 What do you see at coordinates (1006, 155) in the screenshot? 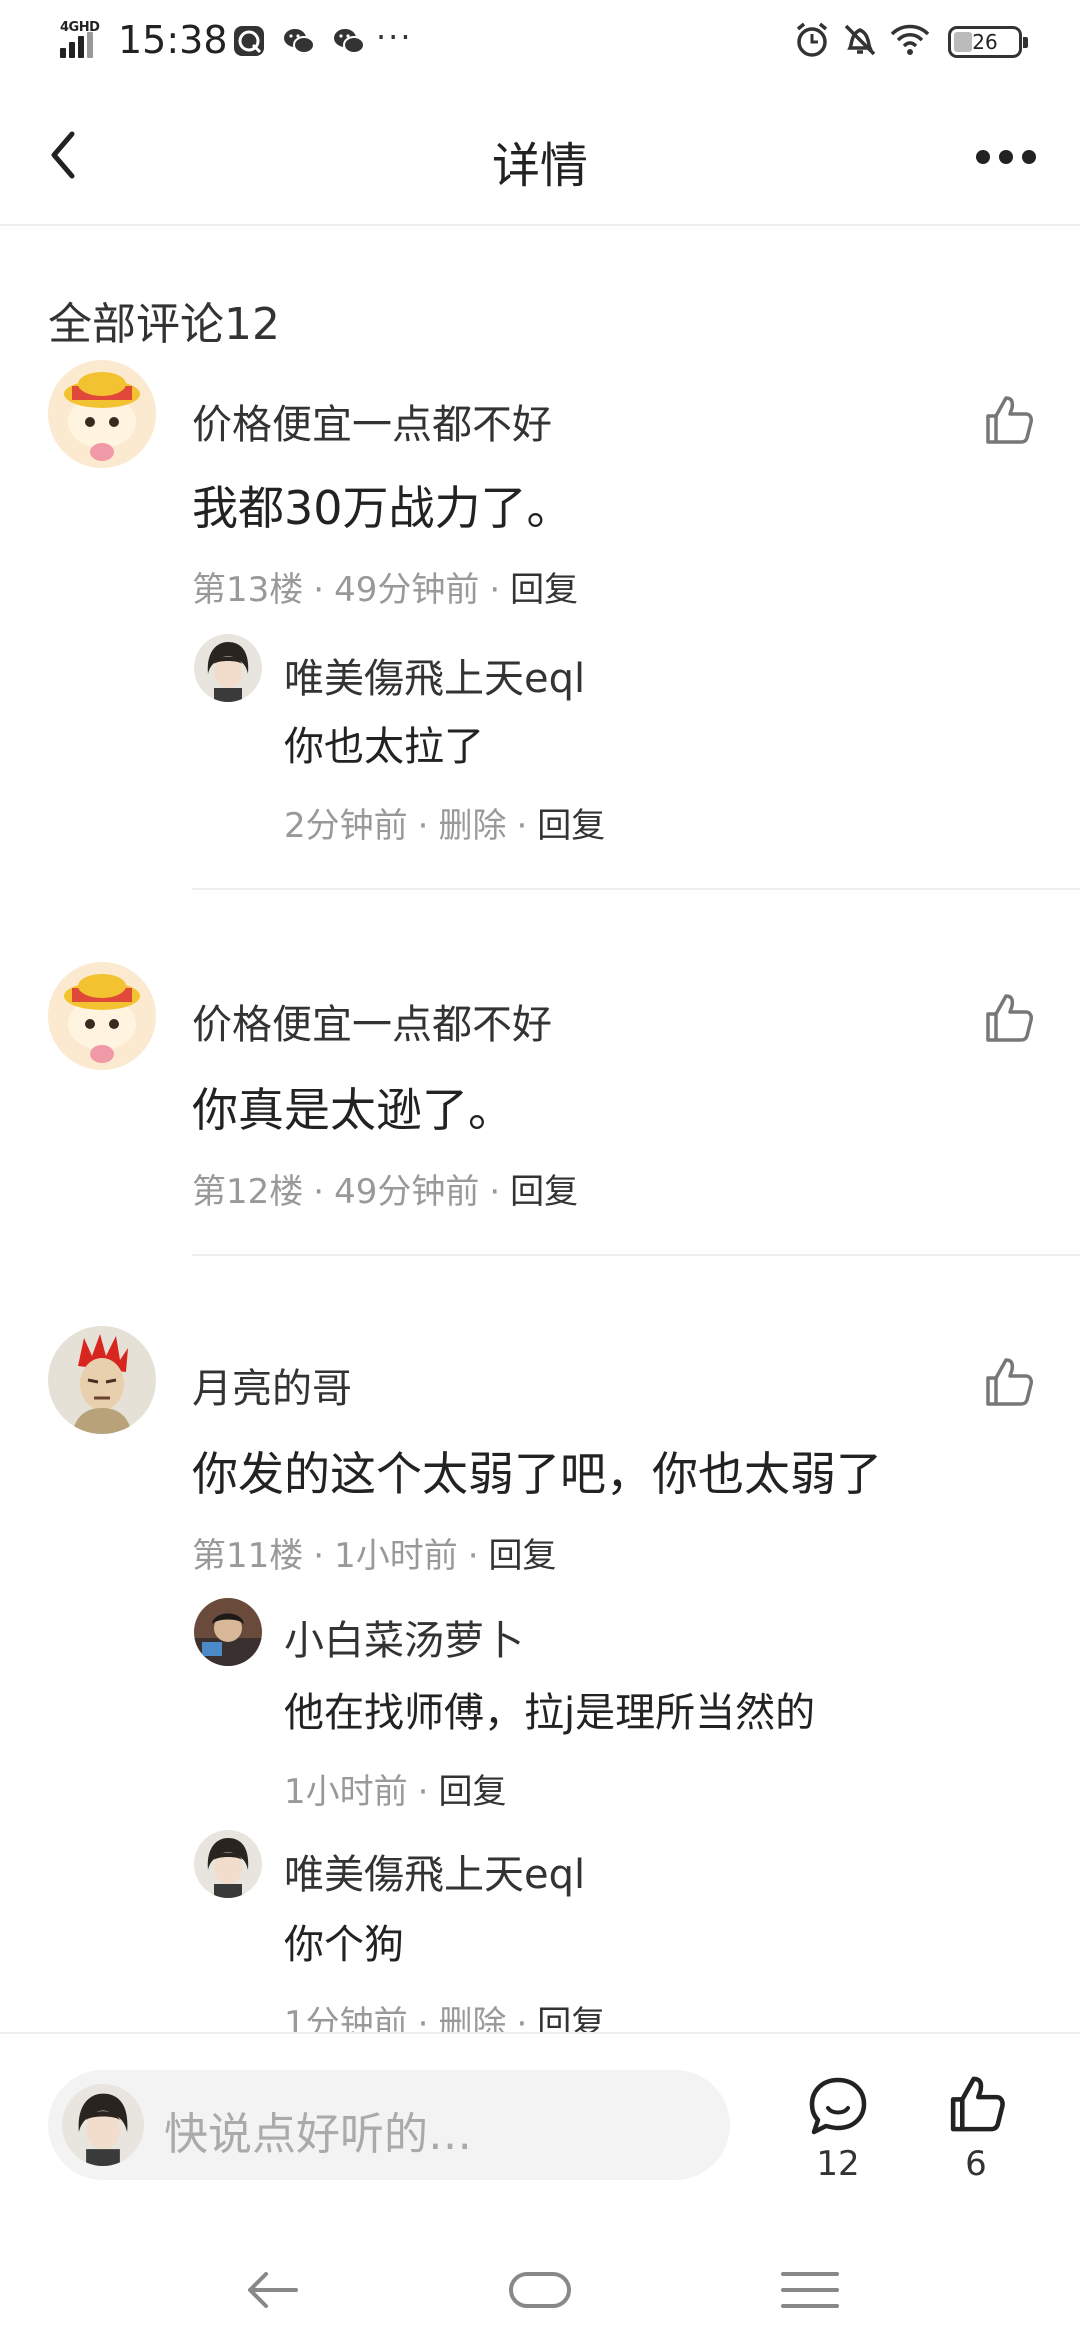
I see `more-dots-icon` at bounding box center [1006, 155].